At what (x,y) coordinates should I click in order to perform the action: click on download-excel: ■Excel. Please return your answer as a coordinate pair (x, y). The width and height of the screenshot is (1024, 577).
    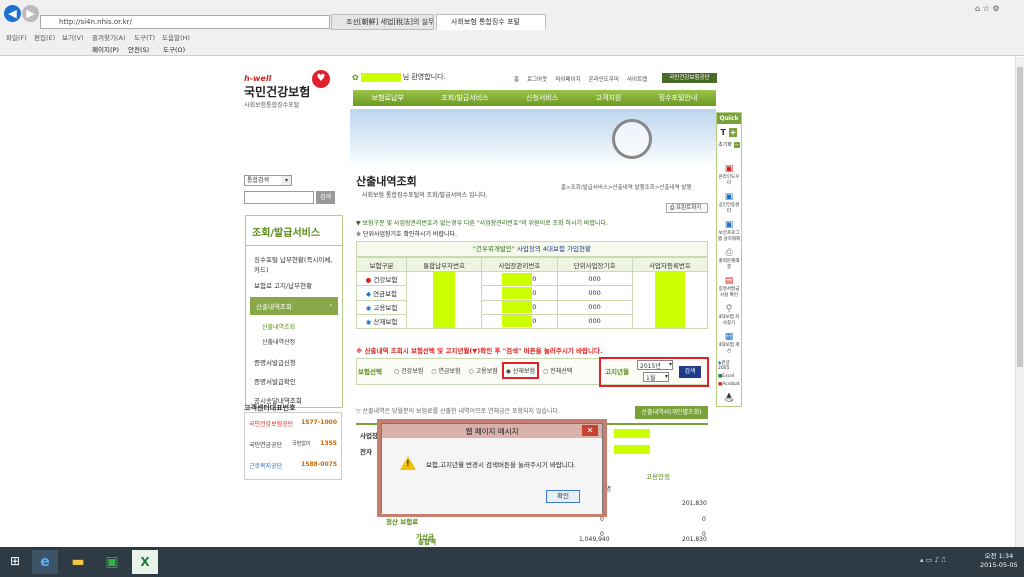
    Looking at the image, I should click on (729, 375).